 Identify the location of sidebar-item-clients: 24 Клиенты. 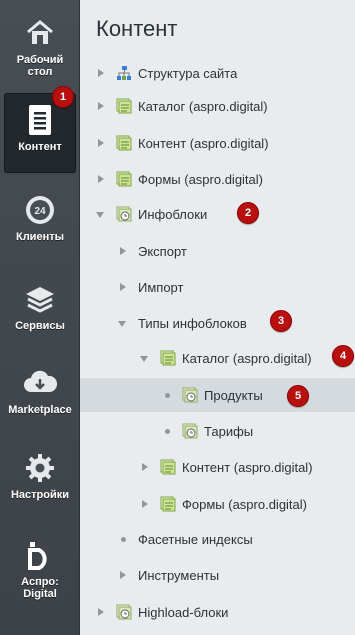
(40, 223).